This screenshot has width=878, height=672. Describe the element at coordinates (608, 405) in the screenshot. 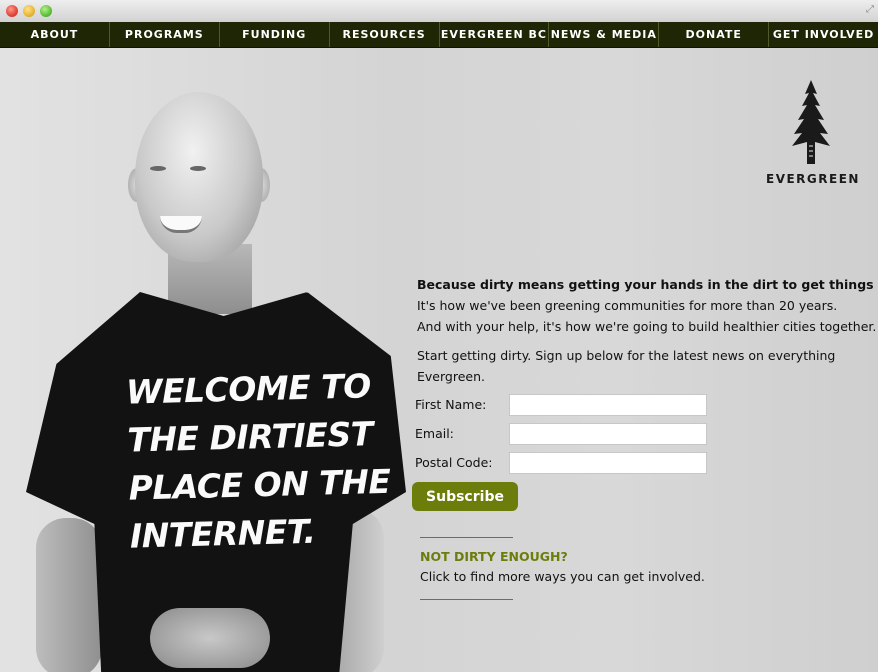

I see `first-name-field` at that location.